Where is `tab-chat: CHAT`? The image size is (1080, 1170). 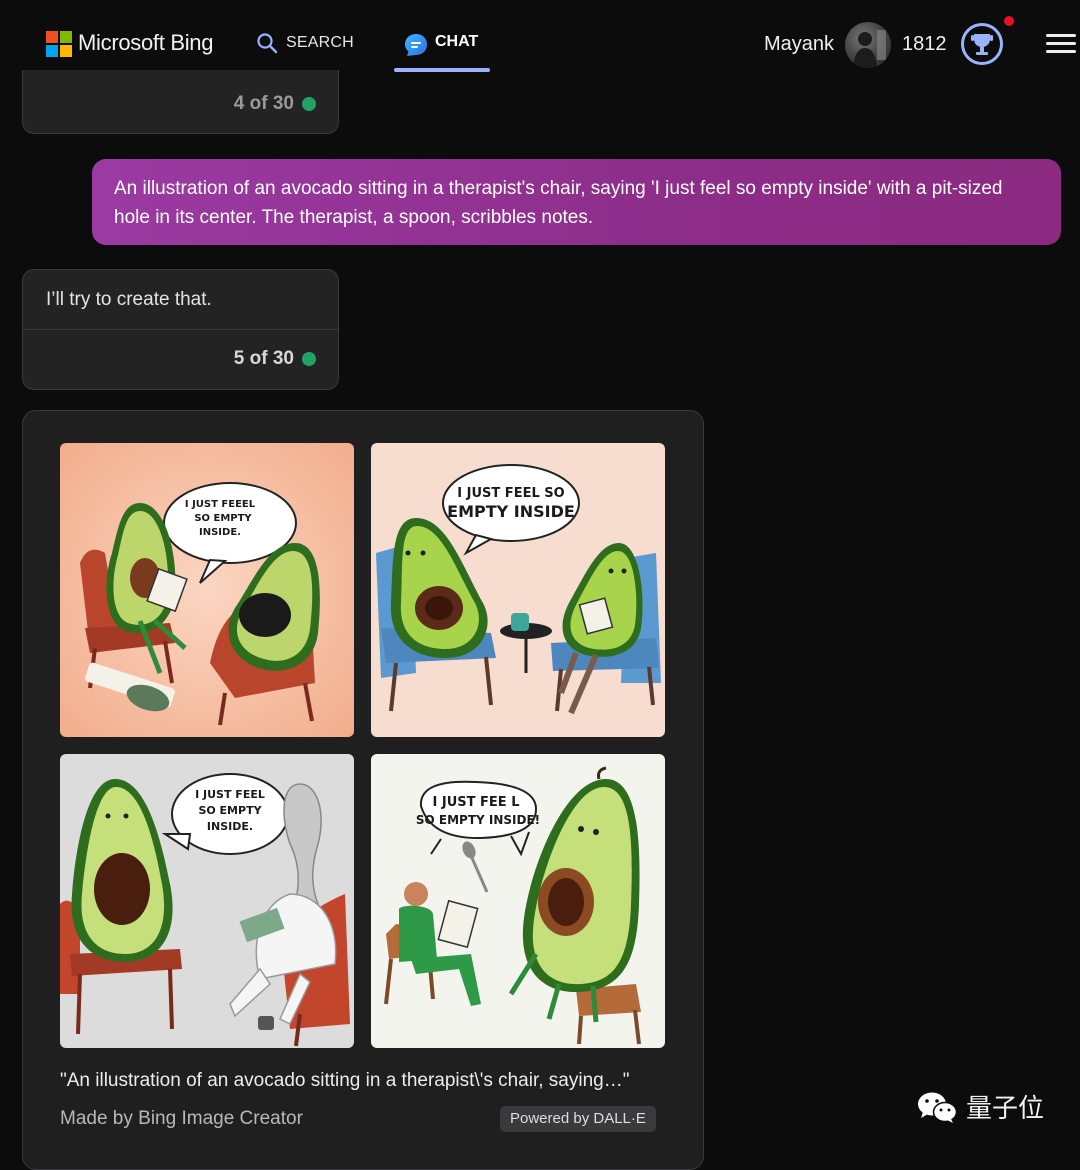
tab-chat: CHAT is located at coordinates (442, 49).